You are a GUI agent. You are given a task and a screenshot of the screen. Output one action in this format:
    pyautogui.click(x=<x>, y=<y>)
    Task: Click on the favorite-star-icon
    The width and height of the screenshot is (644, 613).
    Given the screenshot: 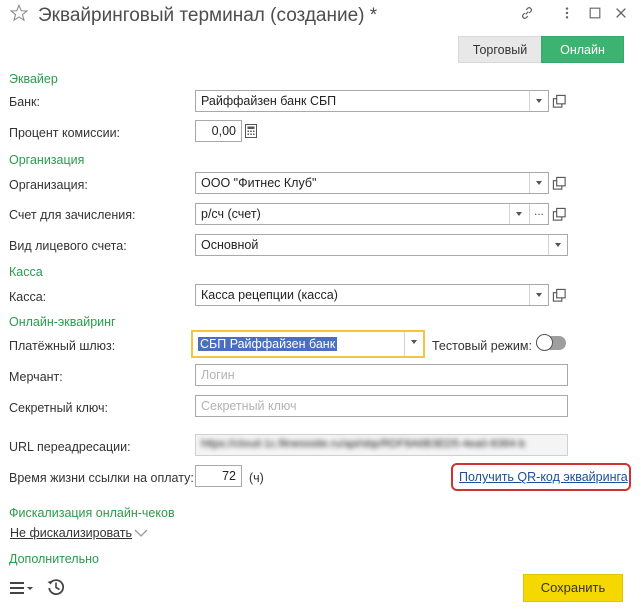 What is the action you would take?
    pyautogui.click(x=19, y=13)
    